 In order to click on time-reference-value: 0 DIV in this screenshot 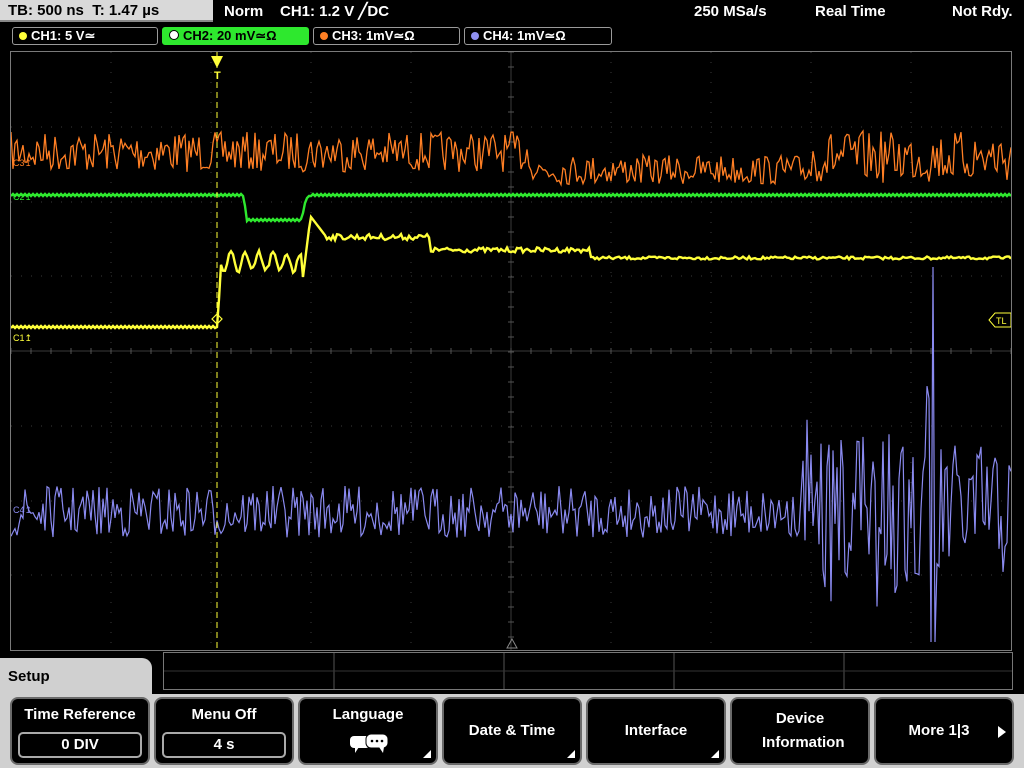, I will do `click(80, 745)`.